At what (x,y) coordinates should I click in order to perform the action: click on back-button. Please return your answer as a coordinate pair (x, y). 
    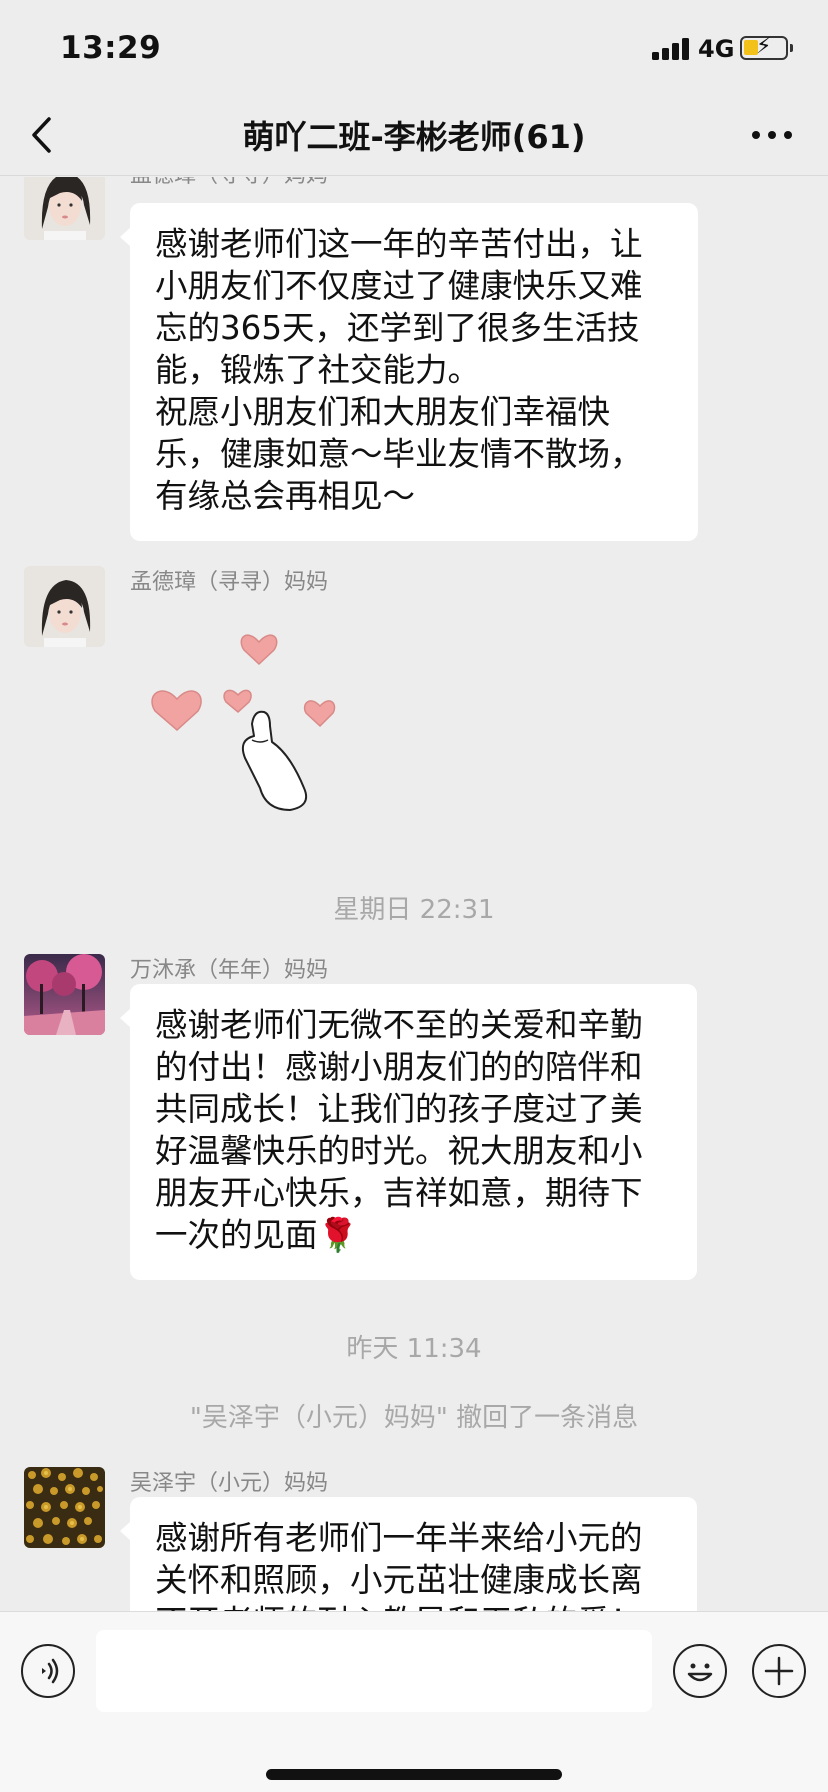
    Looking at the image, I should click on (44, 135).